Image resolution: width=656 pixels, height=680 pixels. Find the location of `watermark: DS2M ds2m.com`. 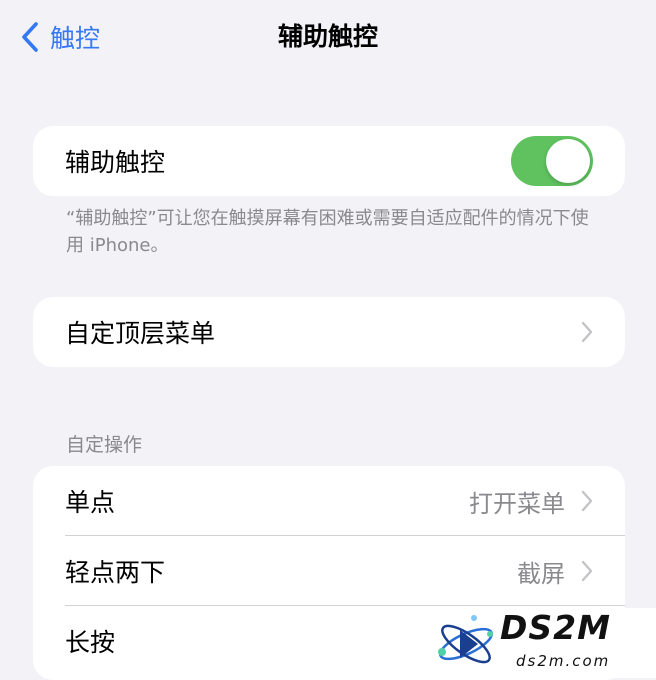

watermark: DS2M ds2m.com is located at coordinates (543, 643).